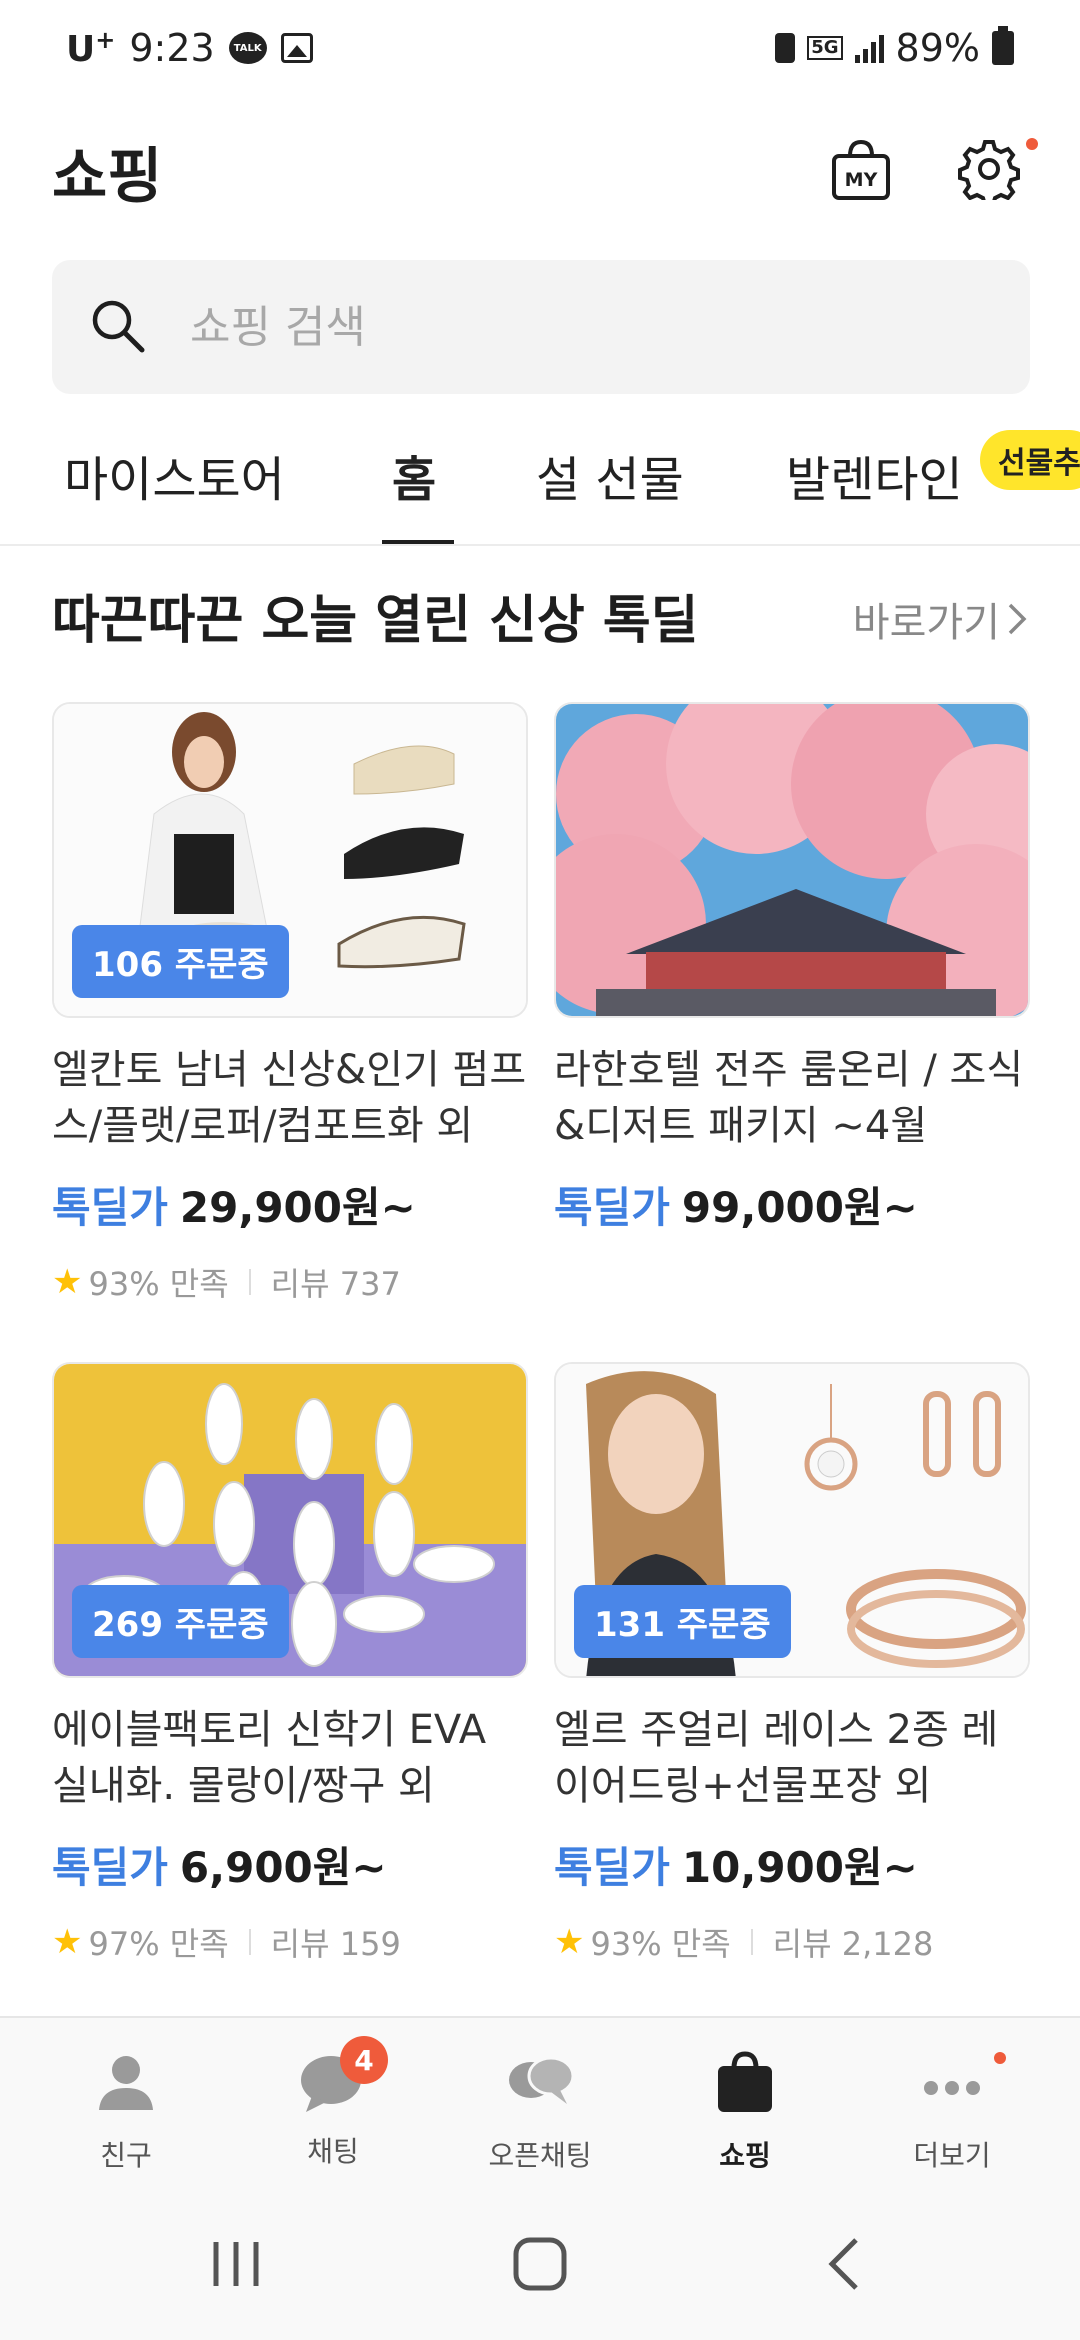  Describe the element at coordinates (825, 48) in the screenshot. I see `network-type-icon: 5G` at that location.